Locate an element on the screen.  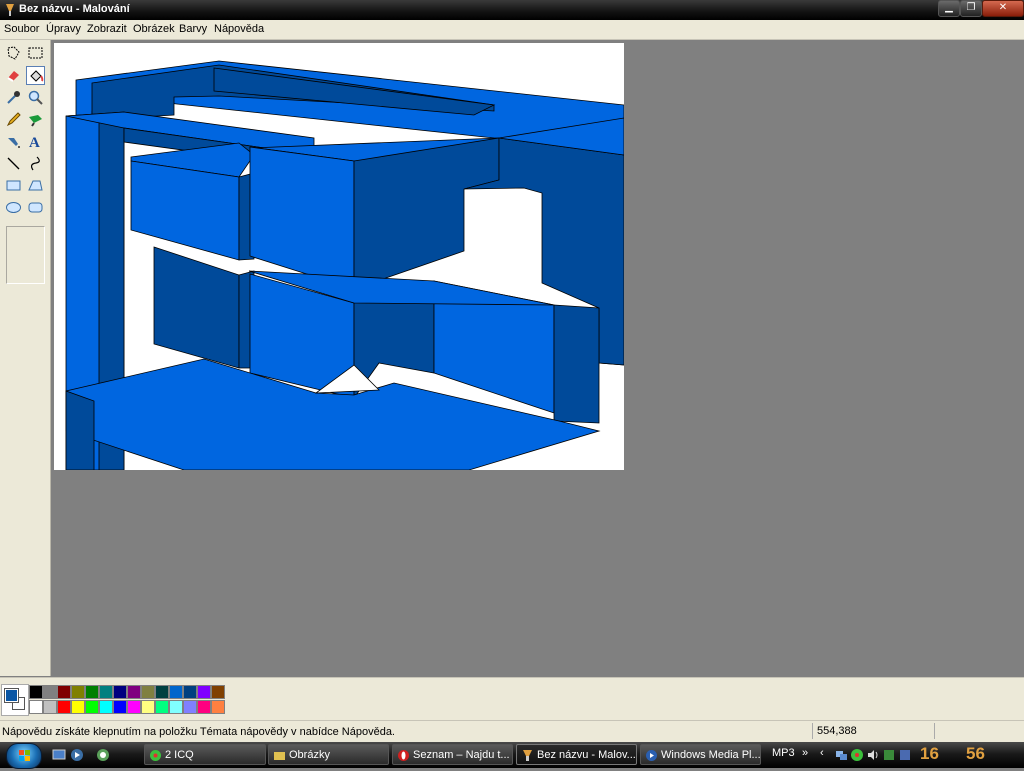
fill-tool is located at coordinates (35, 75).